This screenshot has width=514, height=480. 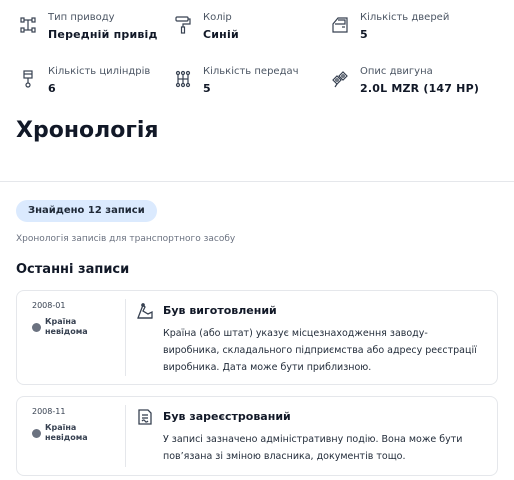 What do you see at coordinates (145, 417) in the screenshot?
I see `registration-document-icon` at bounding box center [145, 417].